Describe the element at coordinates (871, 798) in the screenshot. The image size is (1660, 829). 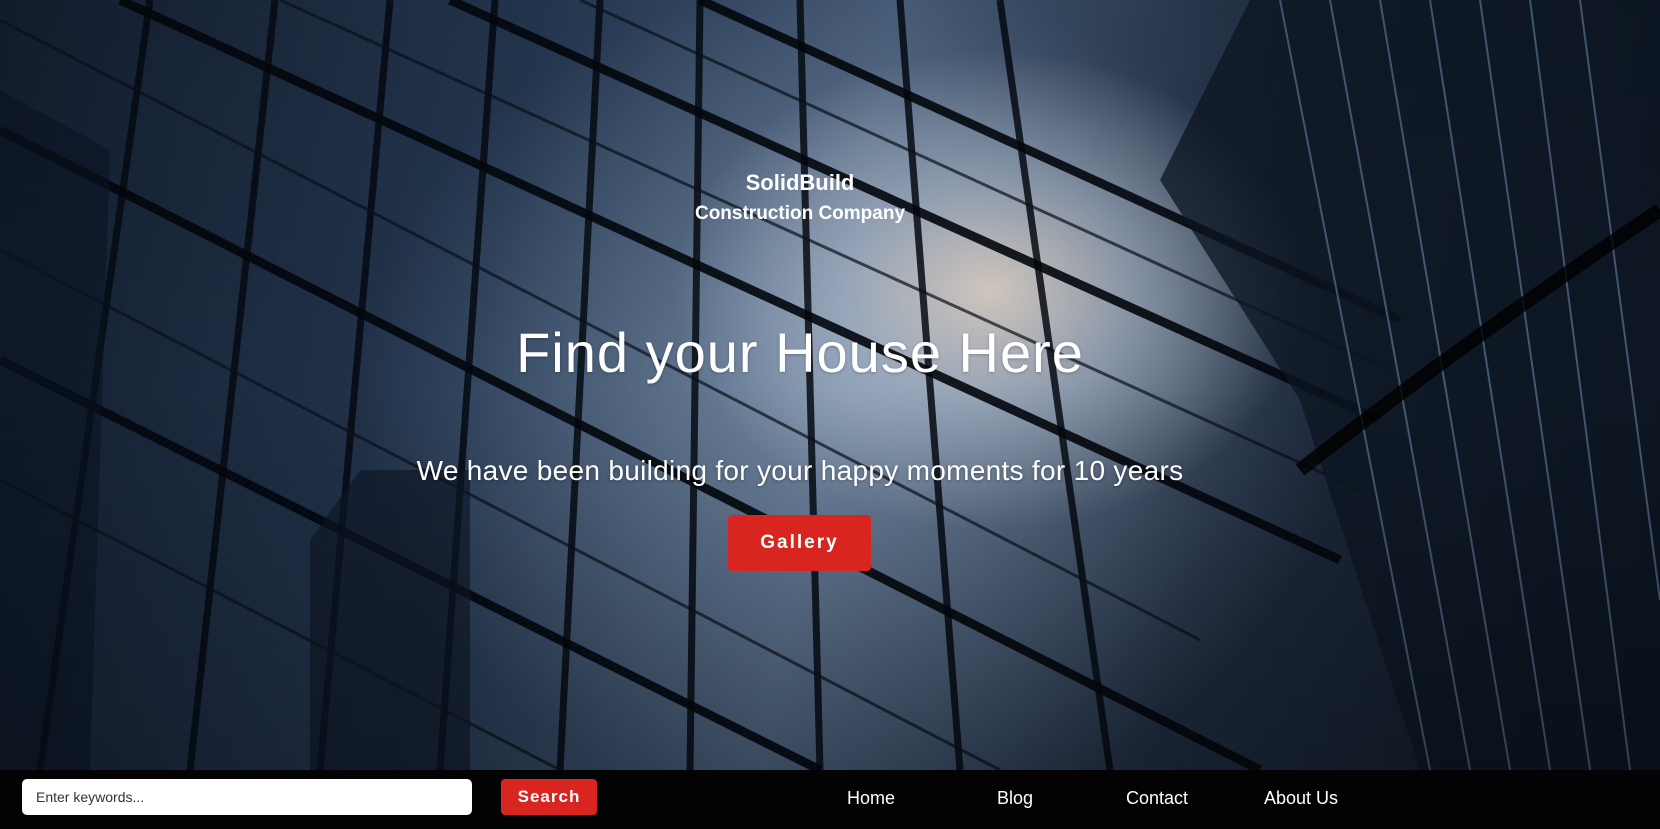
I see `nav-item-home: Home` at that location.